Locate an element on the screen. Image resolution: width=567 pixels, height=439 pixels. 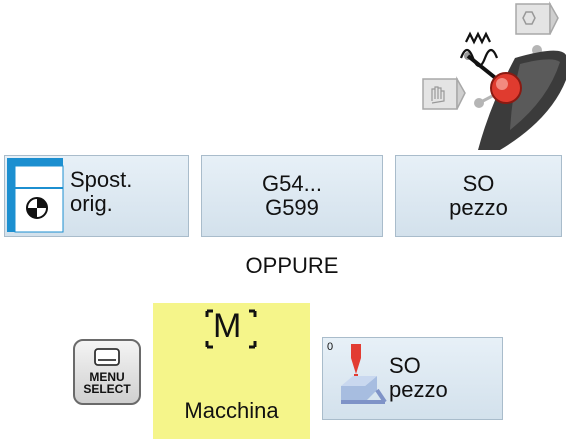
softkey-so-bottom-line1: SO is located at coordinates (405, 365).